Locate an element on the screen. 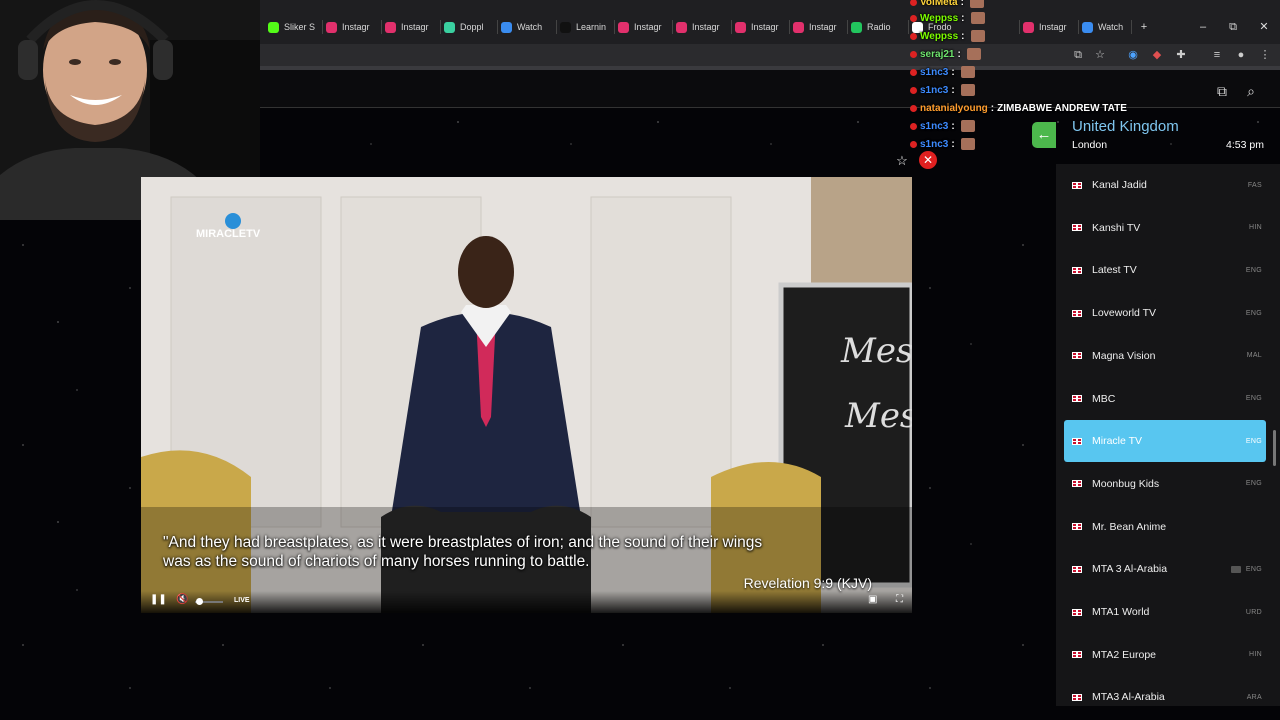 This screenshot has height=720, width=1280. city-name: London is located at coordinates (1090, 145).